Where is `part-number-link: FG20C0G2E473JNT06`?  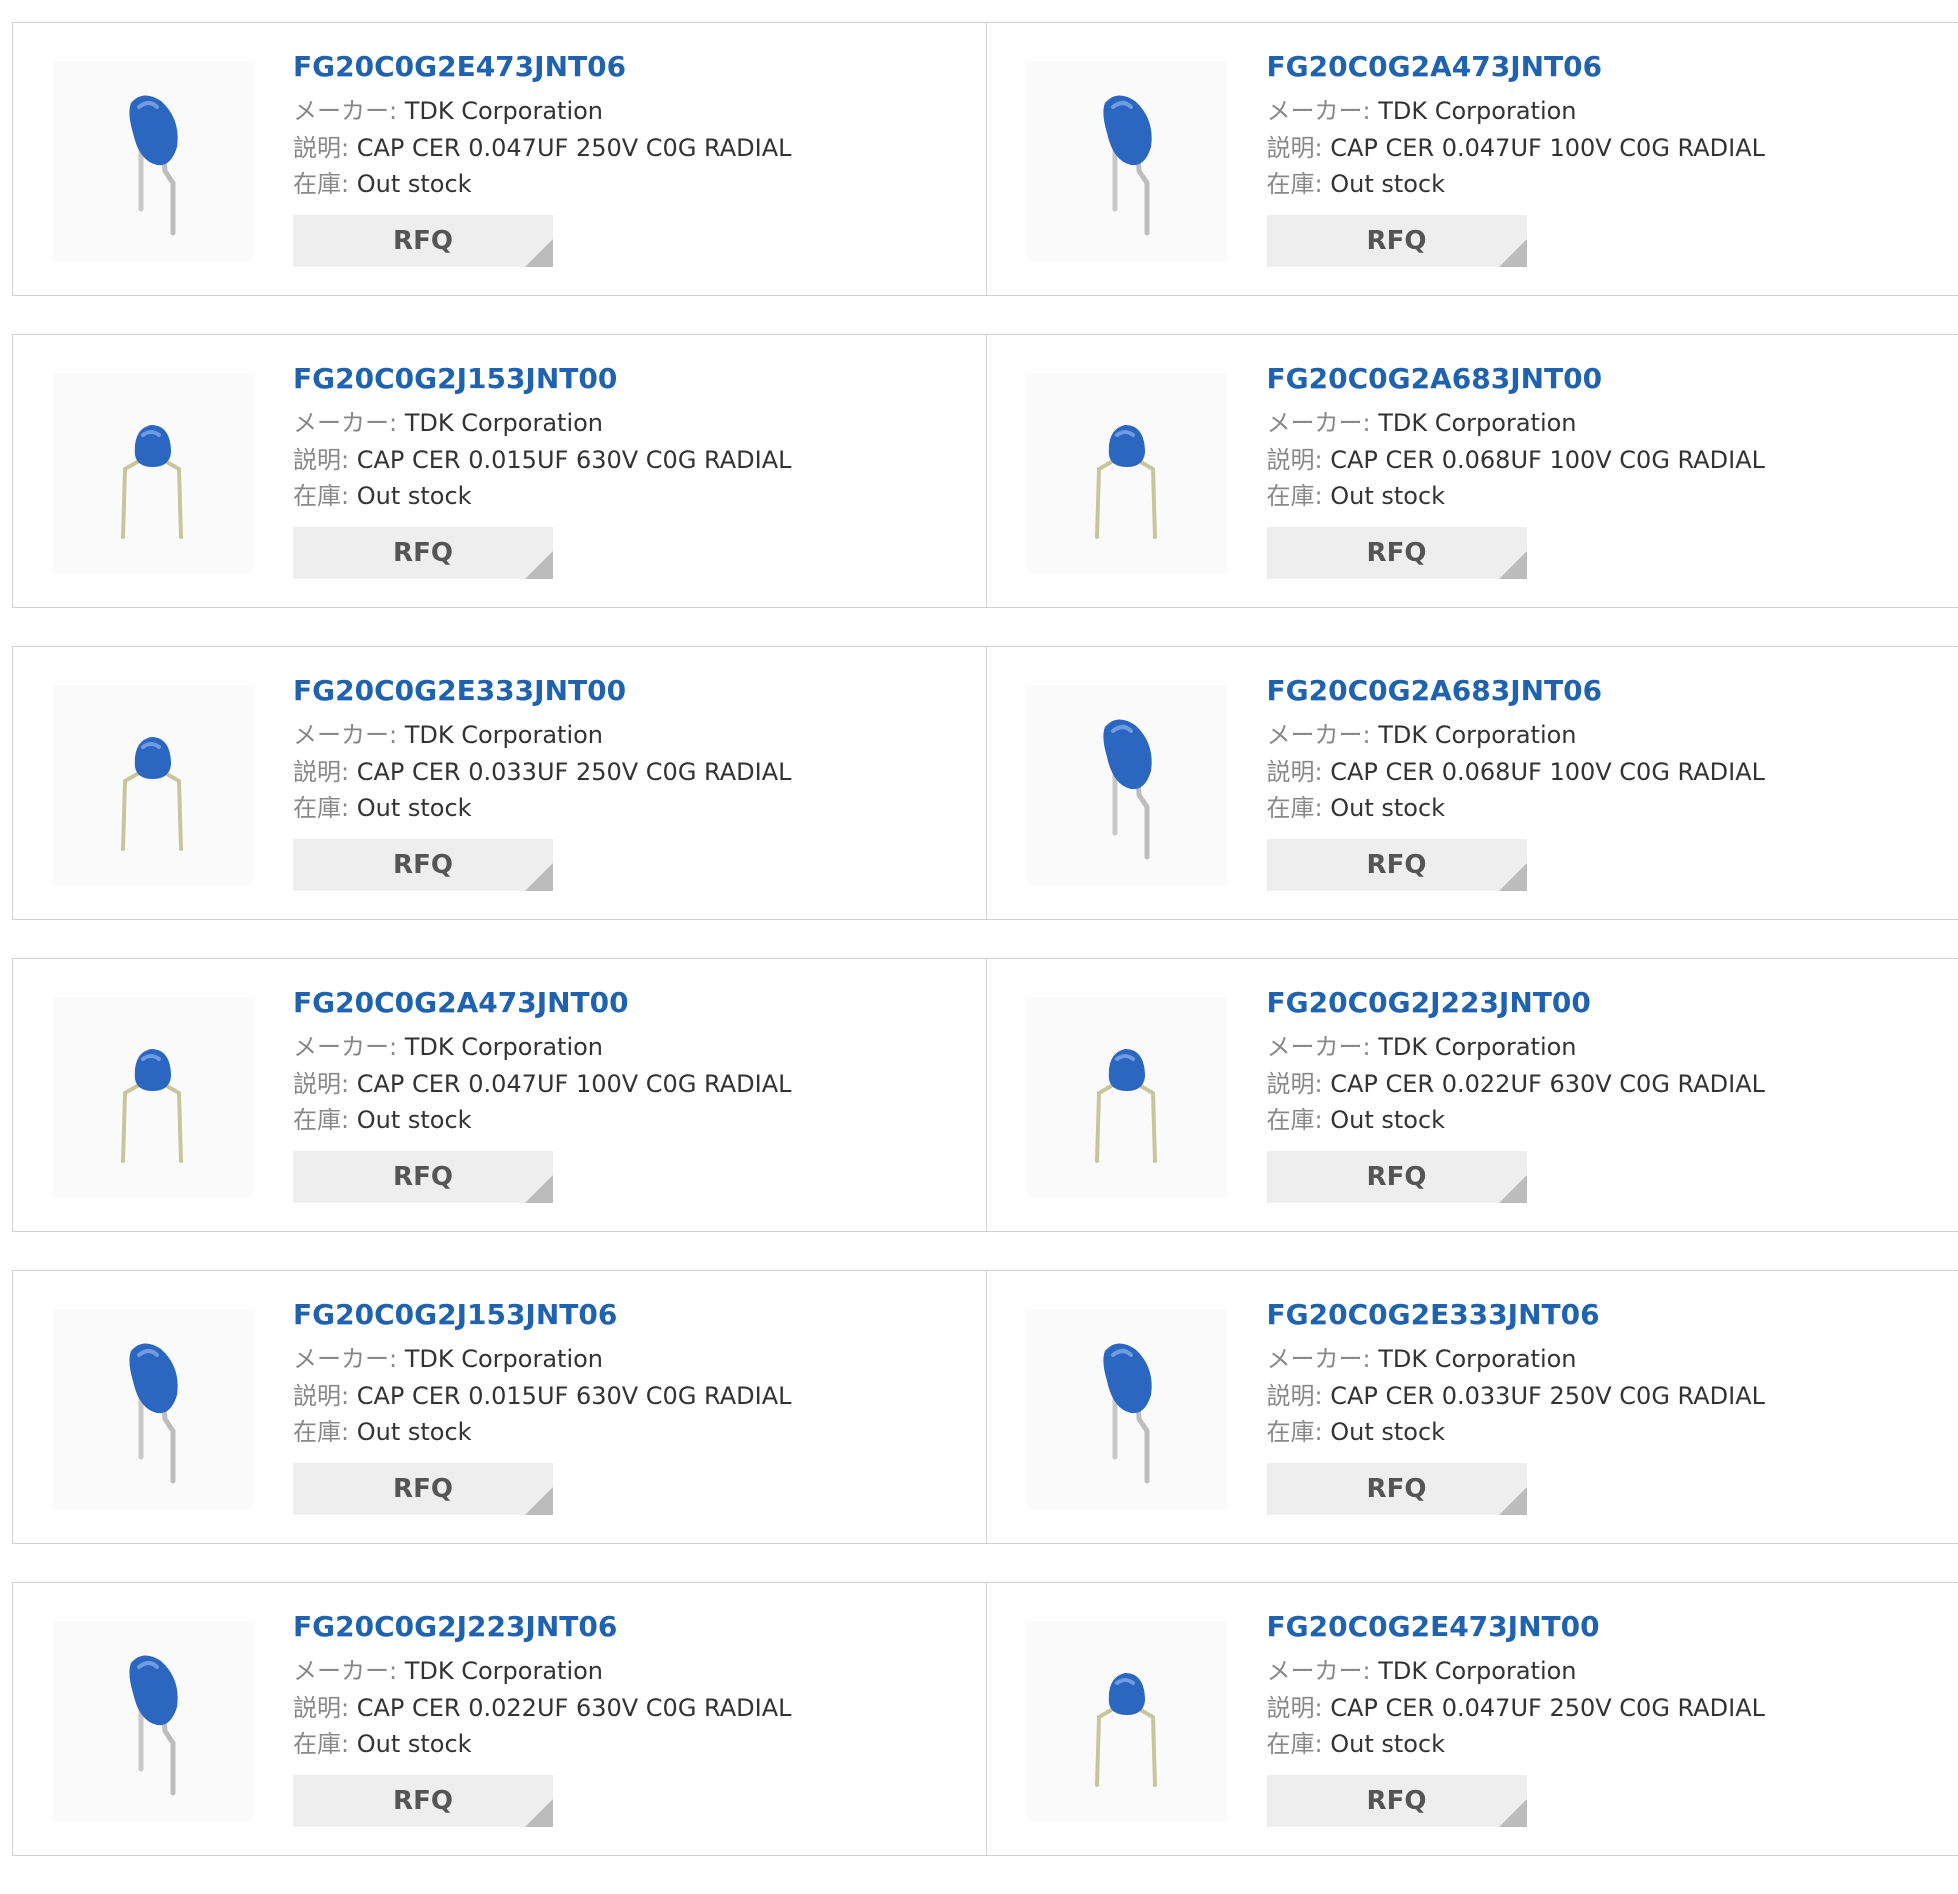 part-number-link: FG20C0G2E473JNT06 is located at coordinates (542, 67).